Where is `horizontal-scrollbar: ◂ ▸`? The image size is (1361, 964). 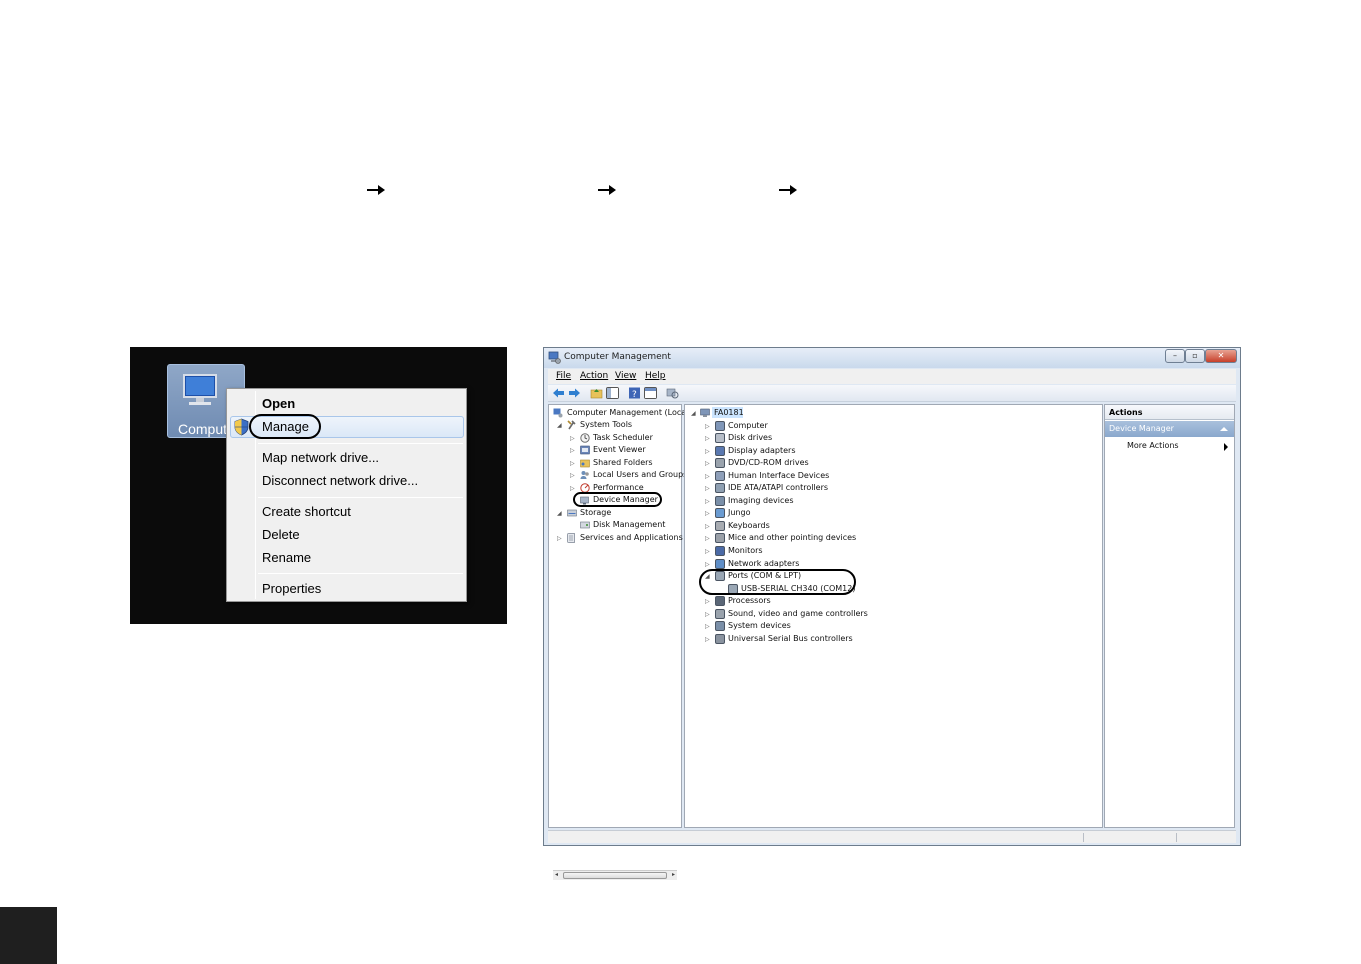
horizontal-scrollbar: ◂ ▸ is located at coordinates (615, 875).